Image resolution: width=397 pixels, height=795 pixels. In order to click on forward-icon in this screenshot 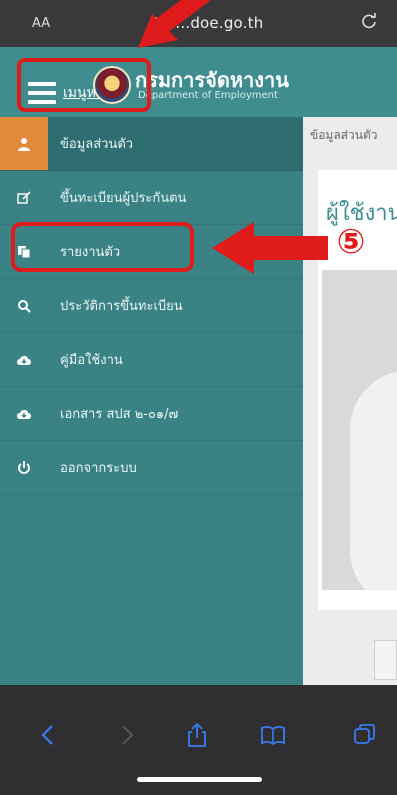, I will do `click(126, 735)`.